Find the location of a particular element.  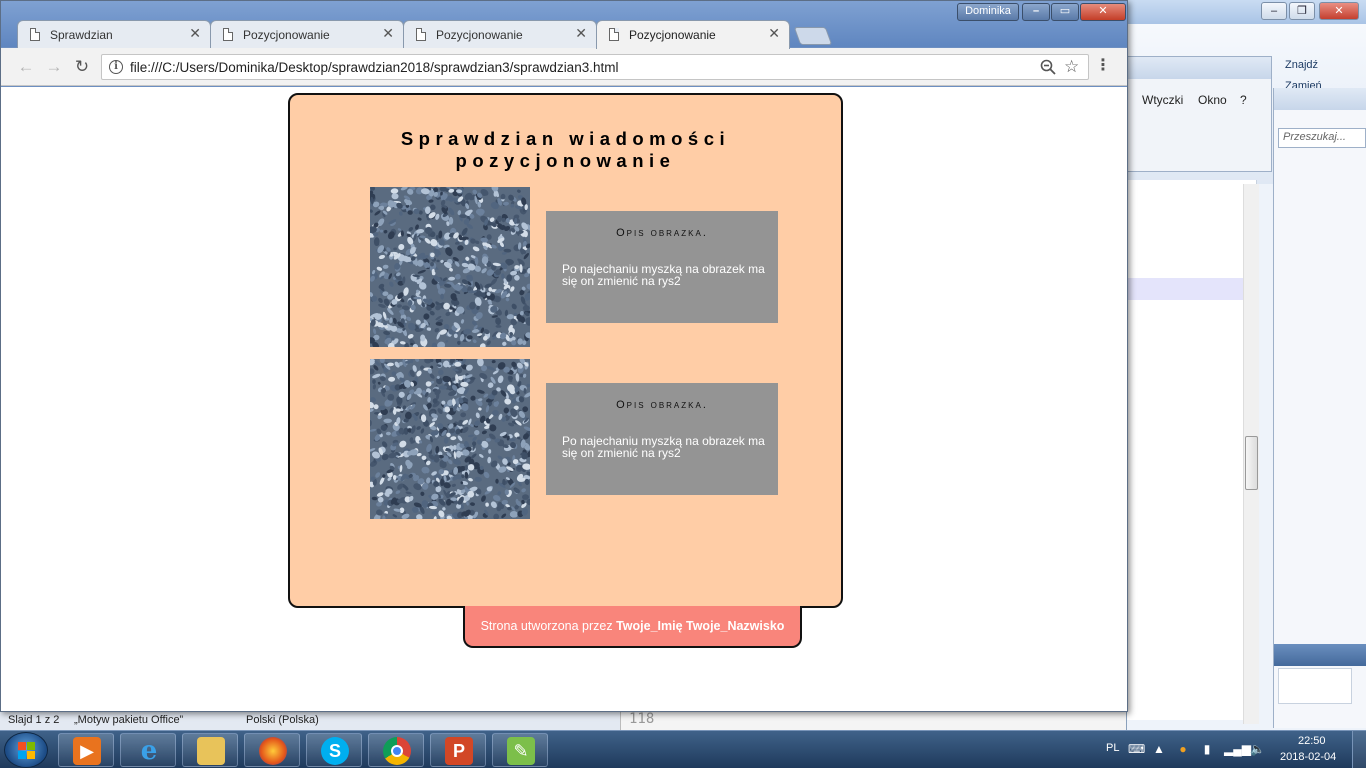

start-button is located at coordinates (26, 750).